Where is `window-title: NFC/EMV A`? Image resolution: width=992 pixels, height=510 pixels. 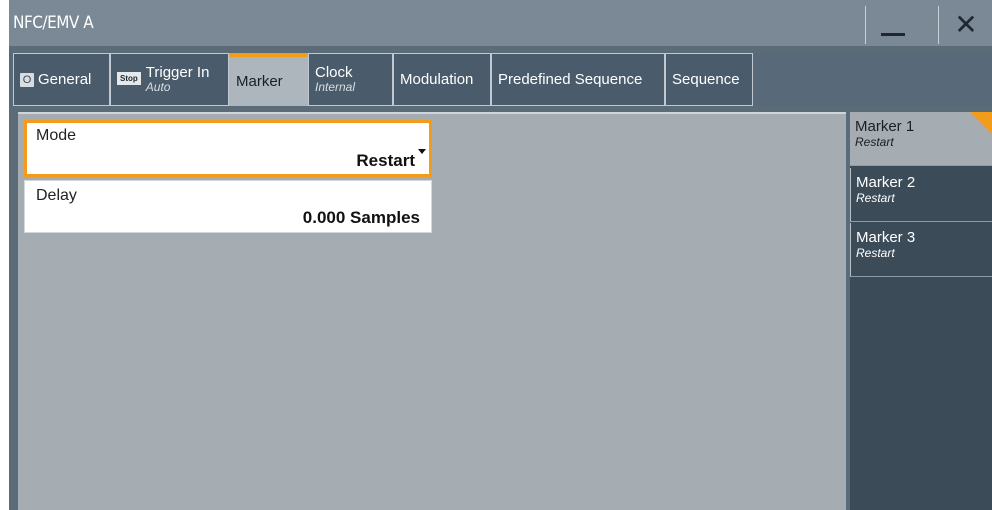
window-title: NFC/EMV A is located at coordinates (53, 23).